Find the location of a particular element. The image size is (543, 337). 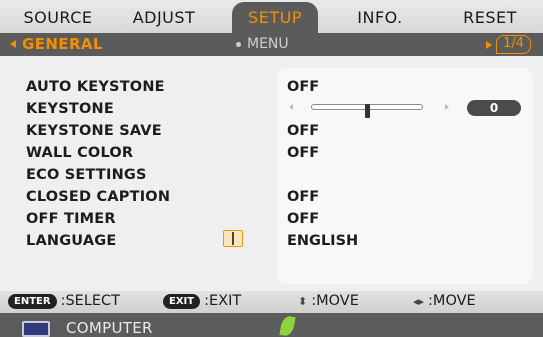

help-move-horizontal-label: :MOVE is located at coordinates (452, 301).